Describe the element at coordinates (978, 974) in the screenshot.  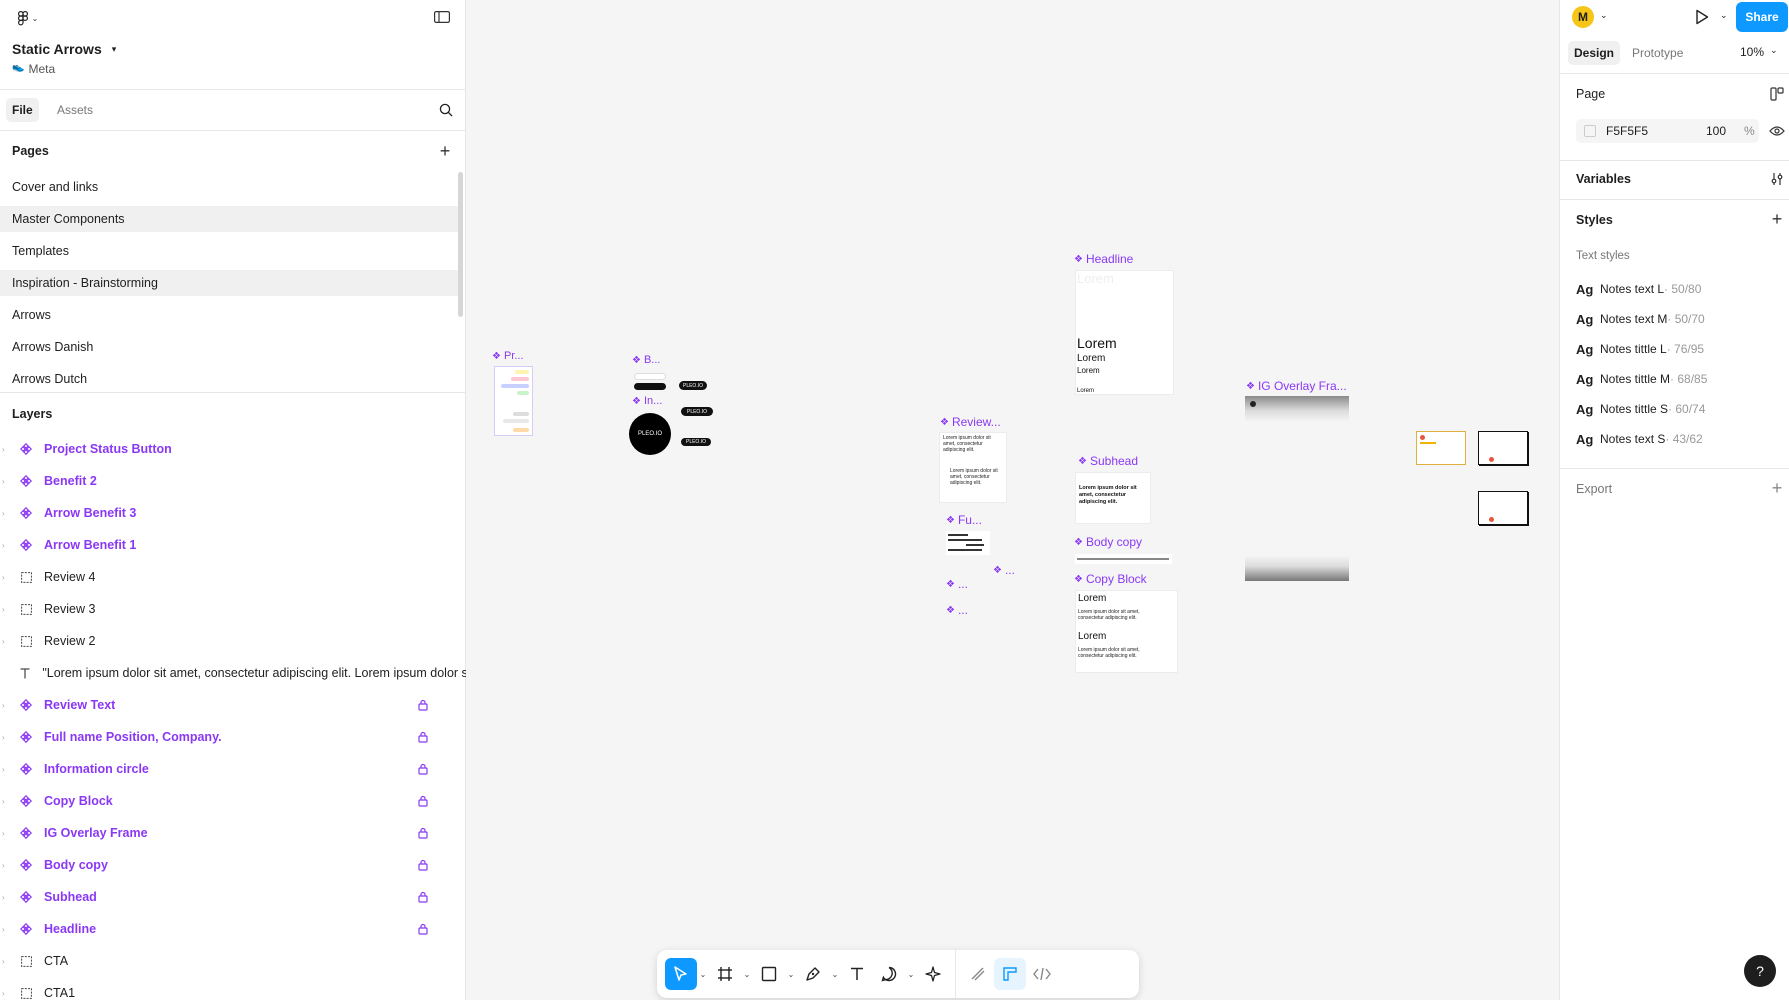
I see `draw-mode-button` at that location.